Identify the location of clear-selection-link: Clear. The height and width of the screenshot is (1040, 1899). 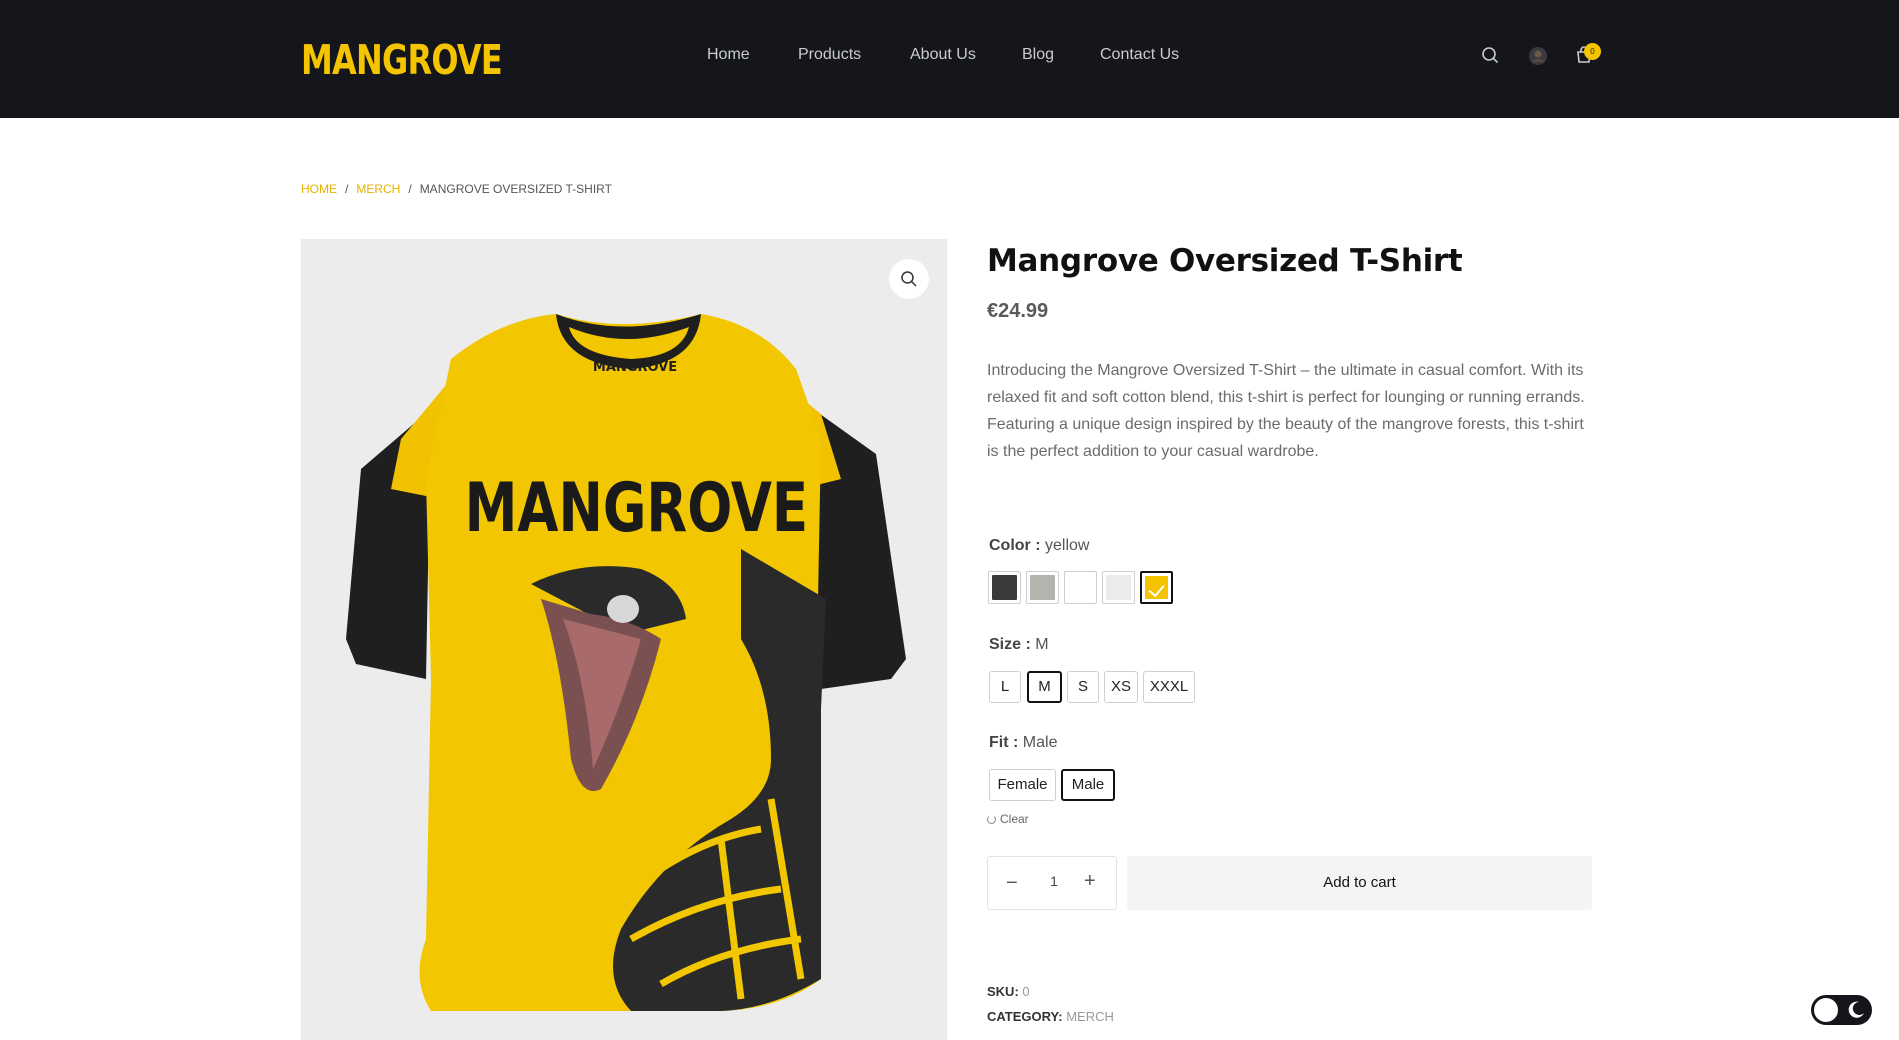
(1008, 819).